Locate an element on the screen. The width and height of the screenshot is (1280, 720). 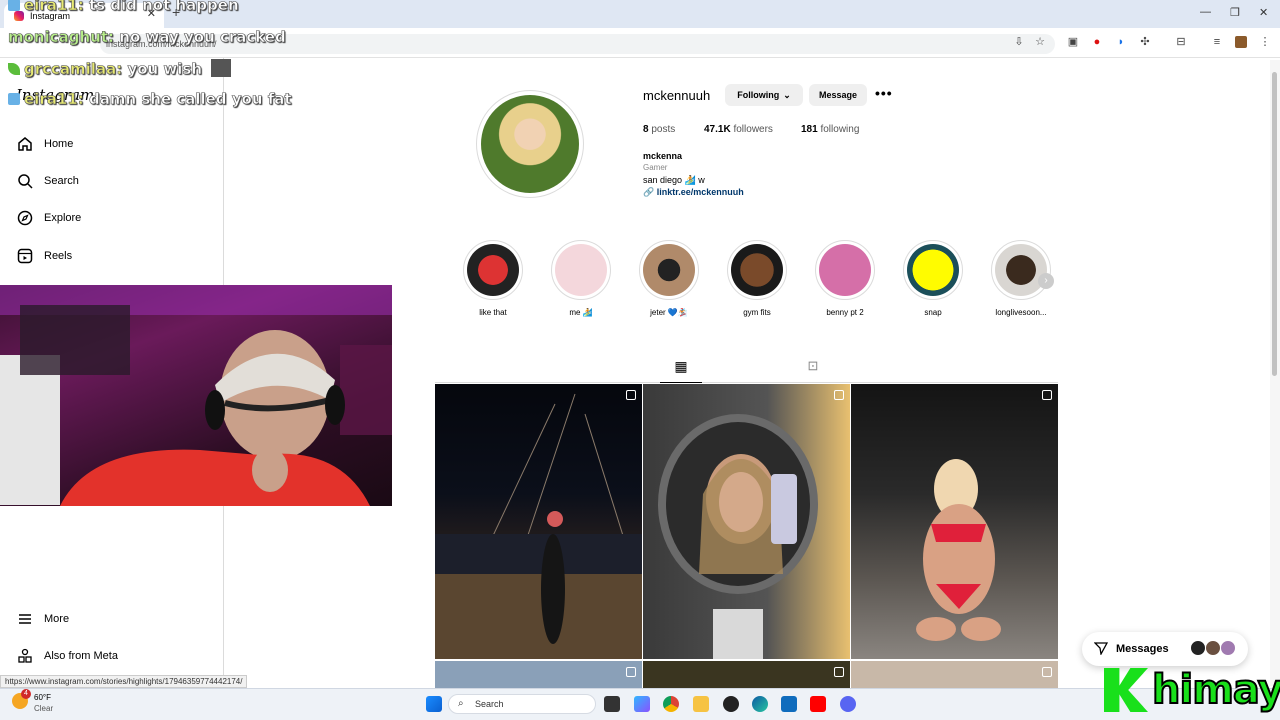
search-icon: ⌕ is located at coordinates (461, 703).